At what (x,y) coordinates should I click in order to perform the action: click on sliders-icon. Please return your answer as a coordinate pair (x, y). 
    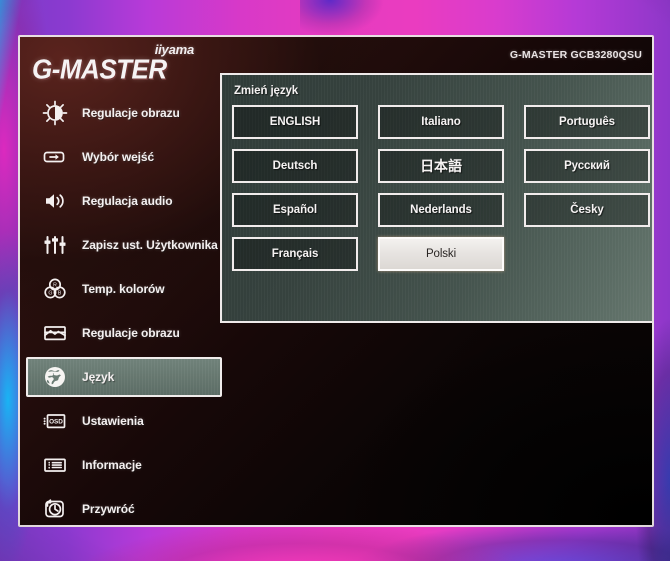
    Looking at the image, I should click on (55, 245).